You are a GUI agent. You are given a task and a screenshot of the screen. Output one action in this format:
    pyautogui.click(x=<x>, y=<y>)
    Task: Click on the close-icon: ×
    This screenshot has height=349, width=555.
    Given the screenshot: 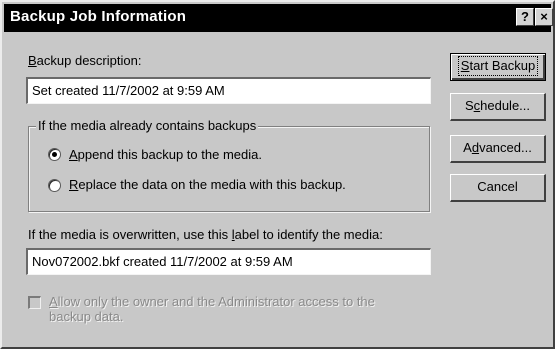 What is the action you would take?
    pyautogui.click(x=544, y=16)
    